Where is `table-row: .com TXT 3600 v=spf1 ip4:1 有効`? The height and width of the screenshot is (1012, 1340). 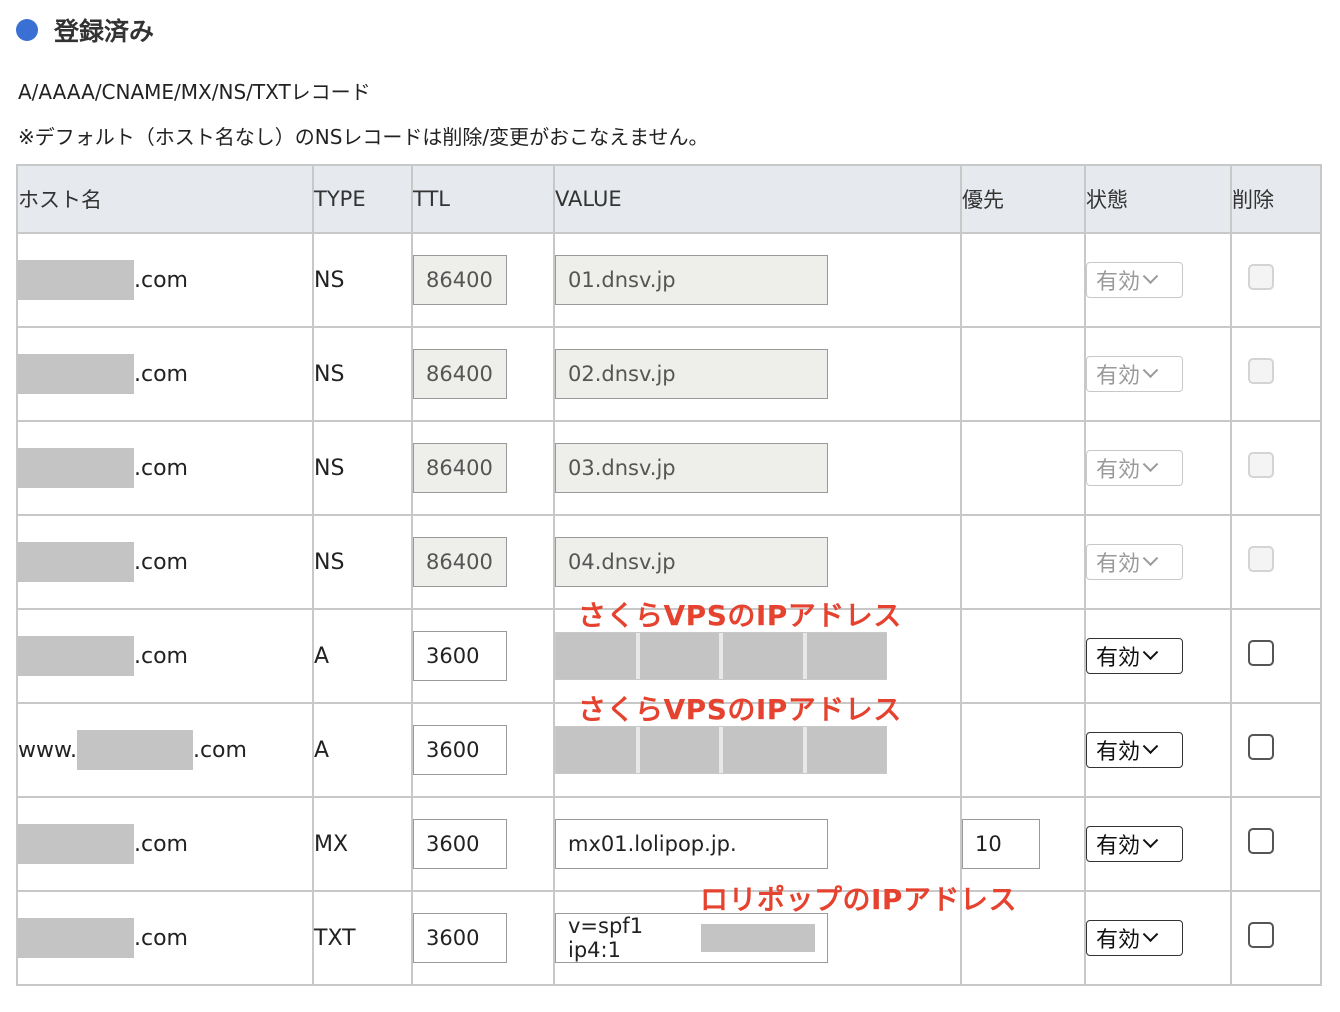
table-row: .com TXT 3600 v=spf1 ip4:1 有効 is located at coordinates (669, 938).